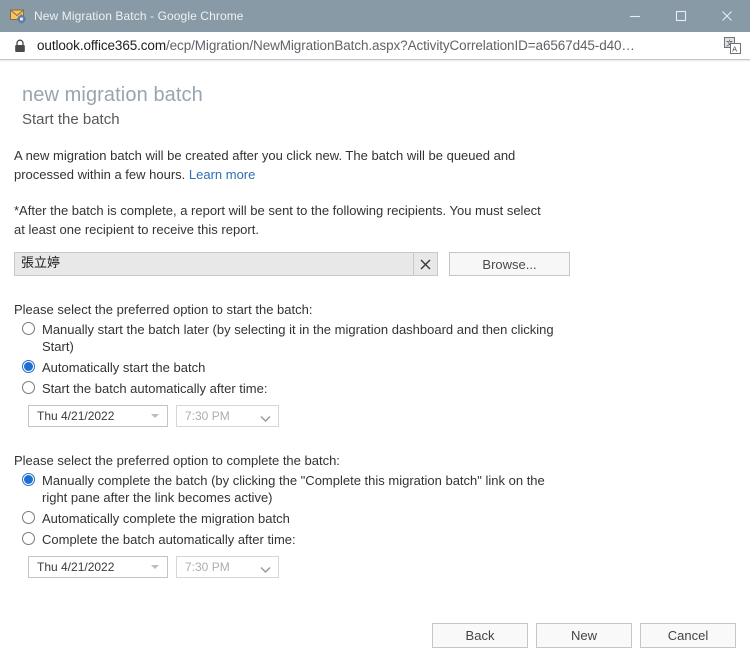  What do you see at coordinates (727, 16) in the screenshot?
I see `close-icon` at bounding box center [727, 16].